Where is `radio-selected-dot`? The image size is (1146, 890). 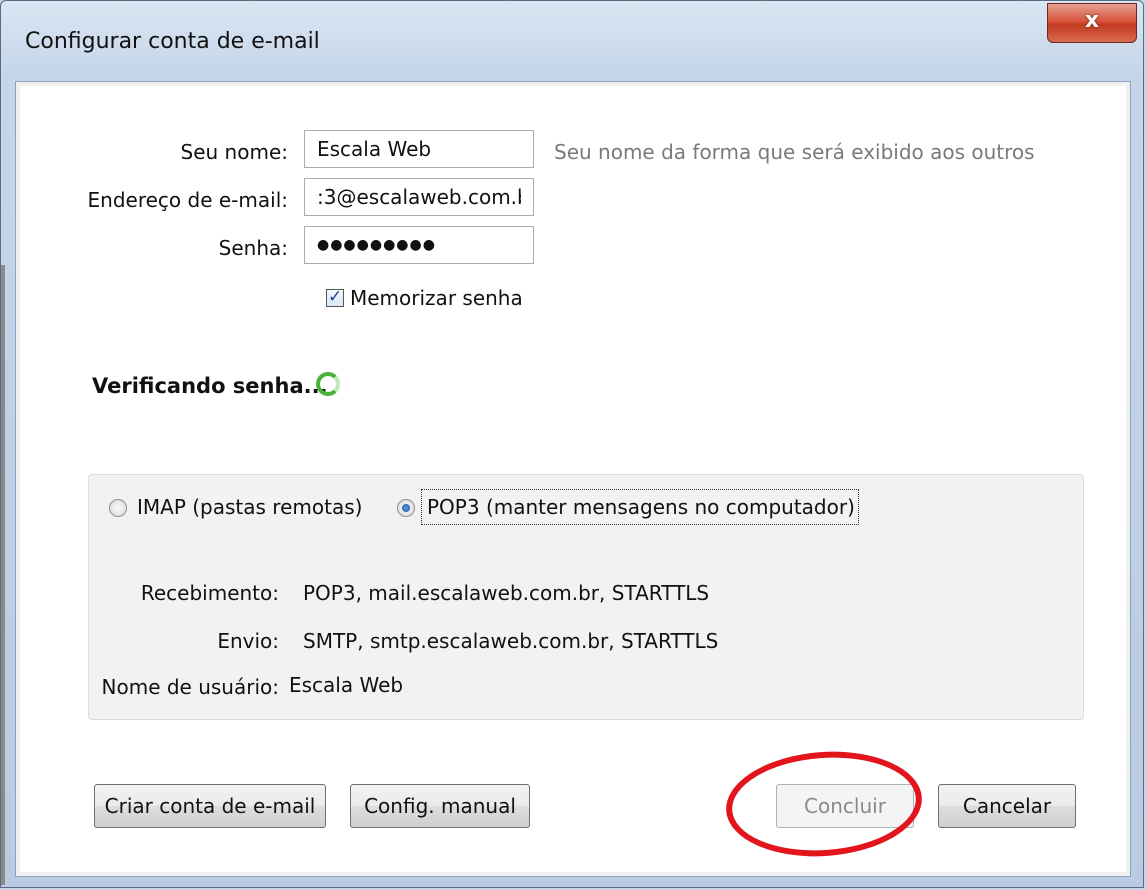 radio-selected-dot is located at coordinates (406, 508).